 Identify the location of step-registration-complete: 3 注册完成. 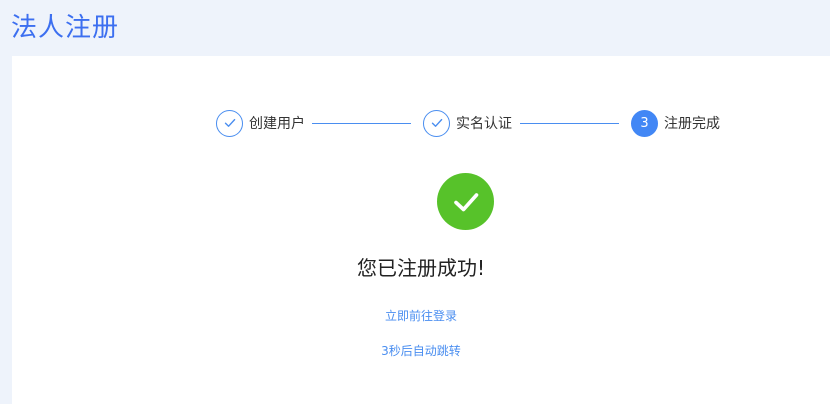
(675, 123).